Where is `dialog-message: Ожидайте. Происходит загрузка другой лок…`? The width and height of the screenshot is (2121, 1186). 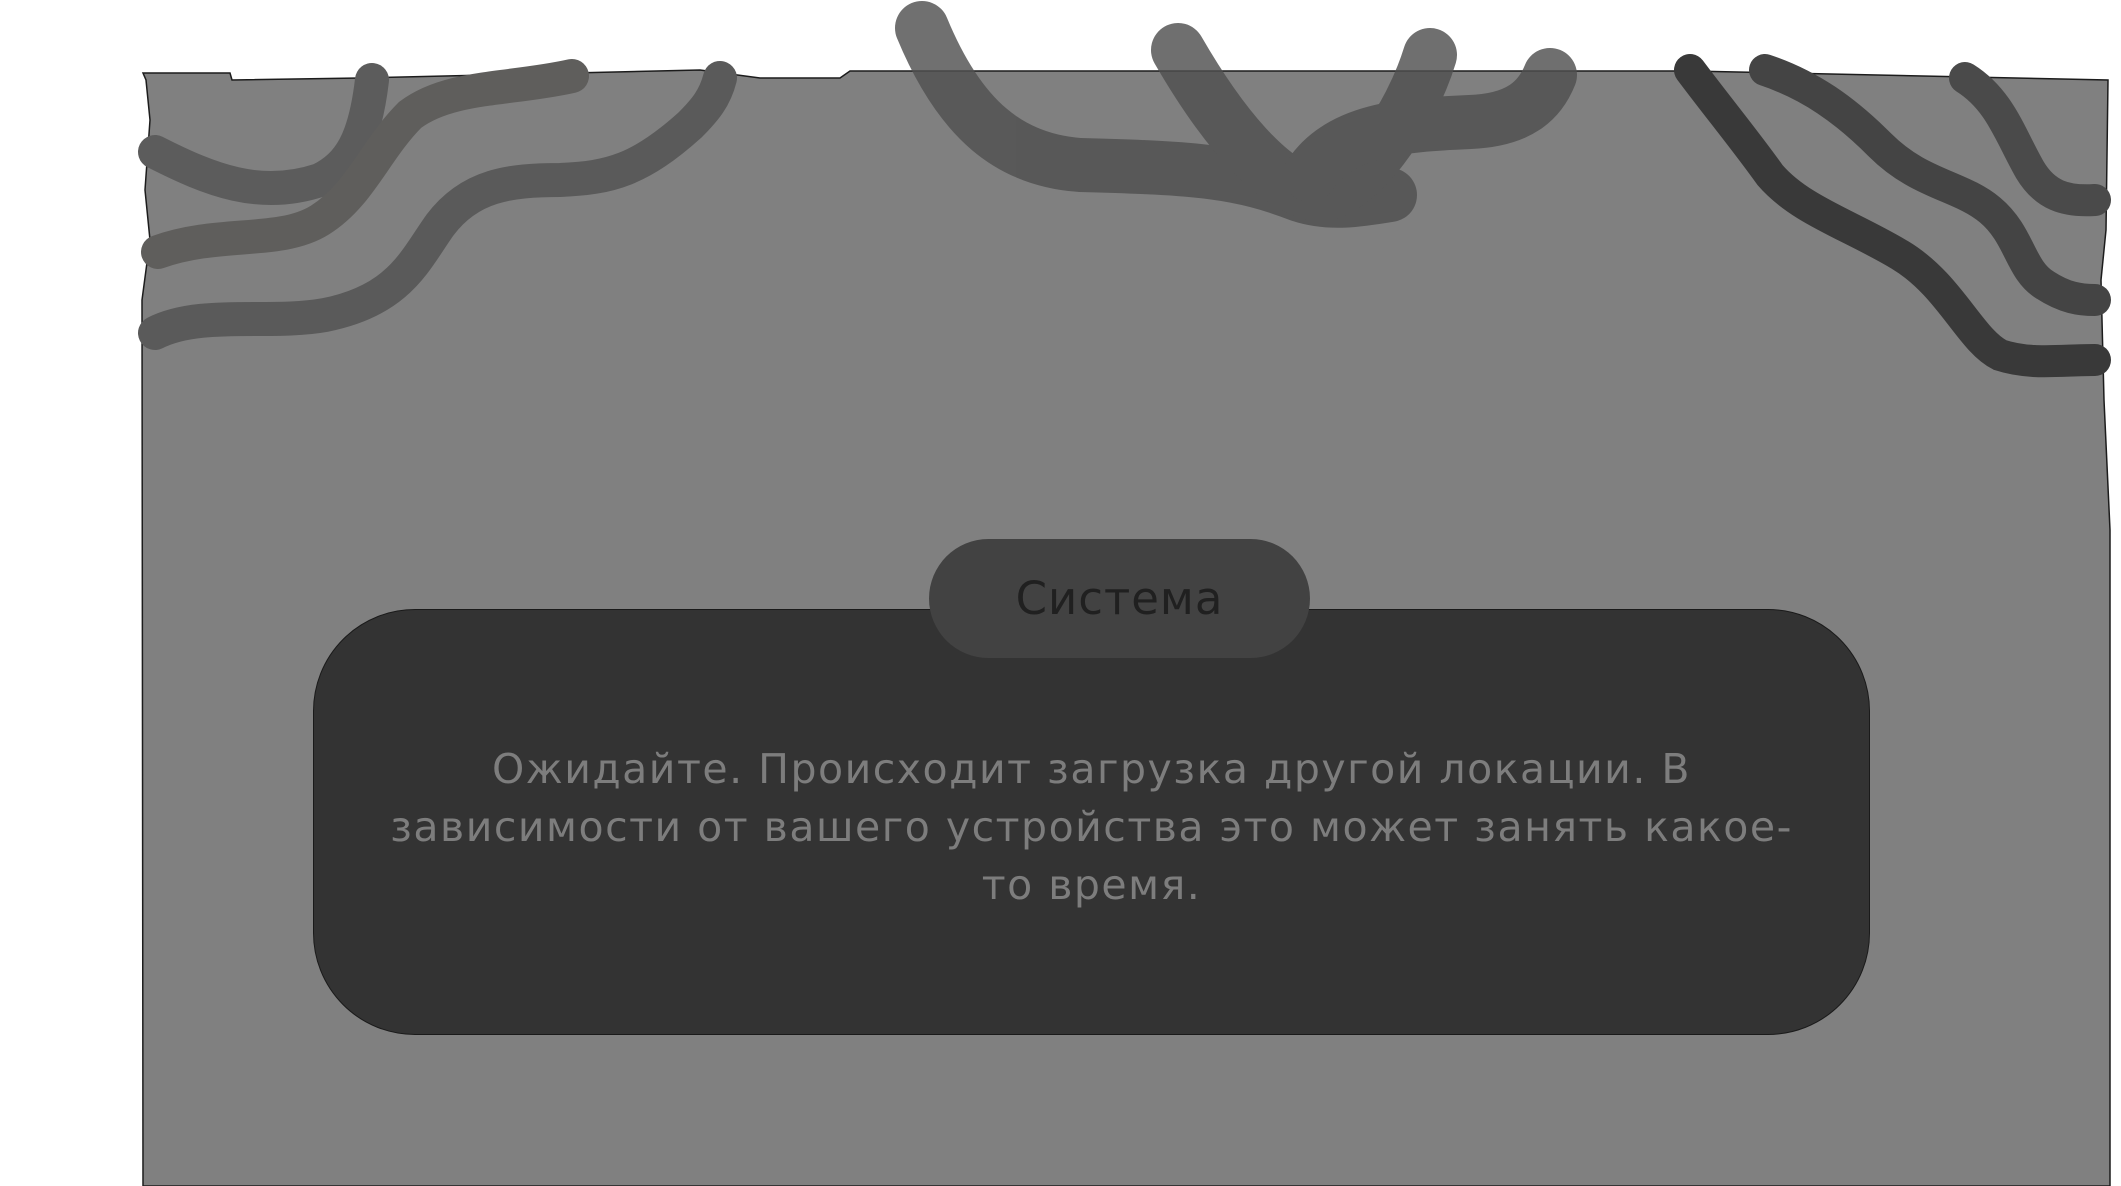
dialog-message: Ожидайте. Происходит загрузка другой лок… is located at coordinates (1091, 827).